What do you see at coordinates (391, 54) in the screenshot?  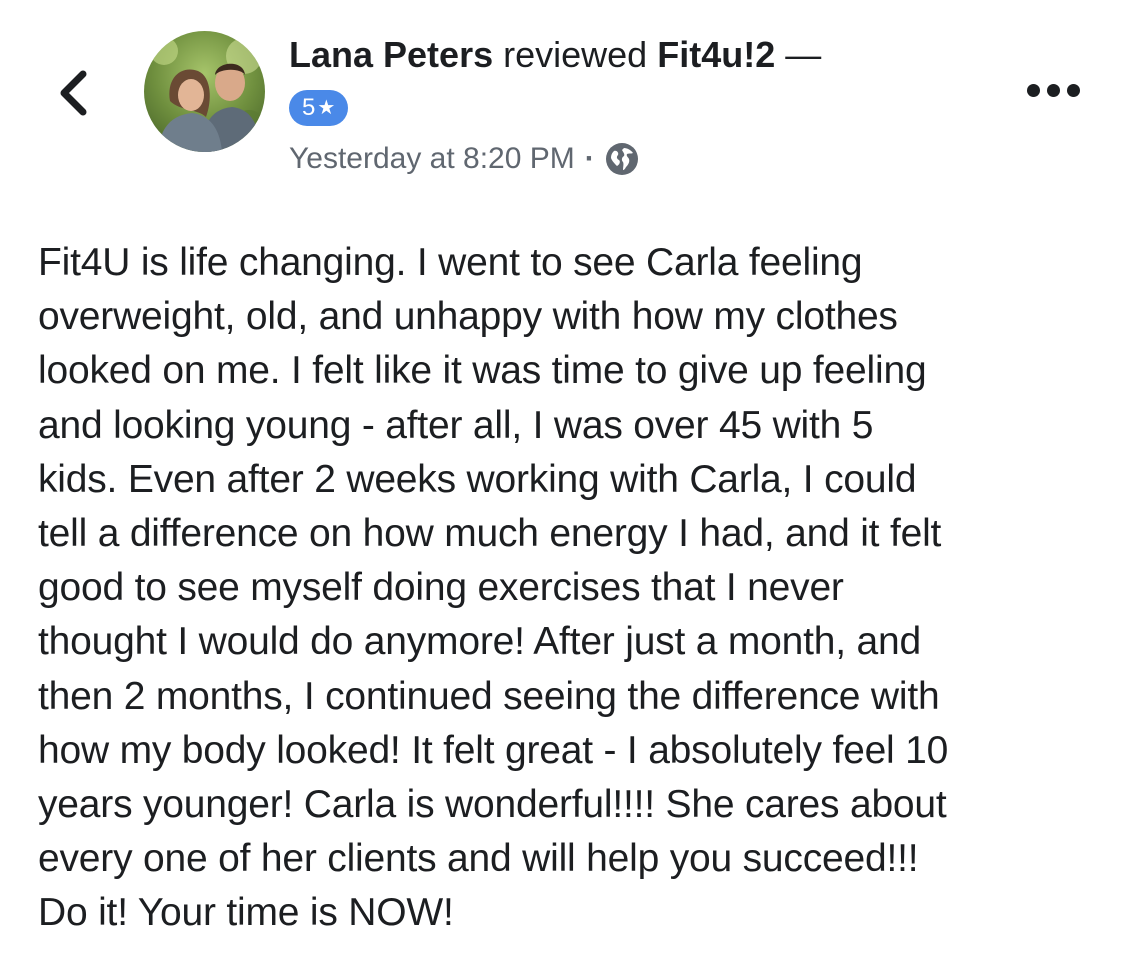 I see `author-name-link: Lana Peters` at bounding box center [391, 54].